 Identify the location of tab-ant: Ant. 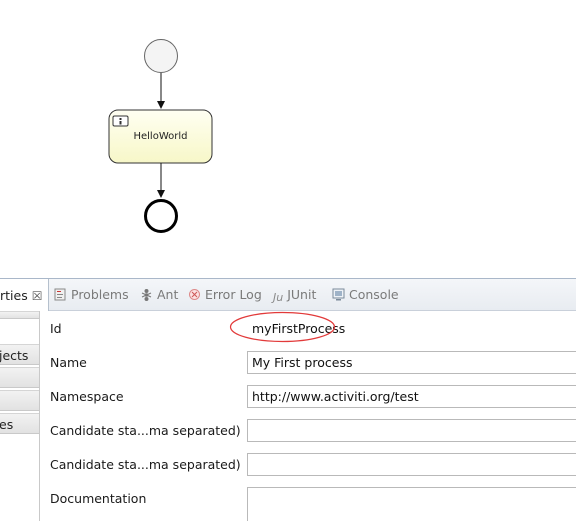
(159, 295).